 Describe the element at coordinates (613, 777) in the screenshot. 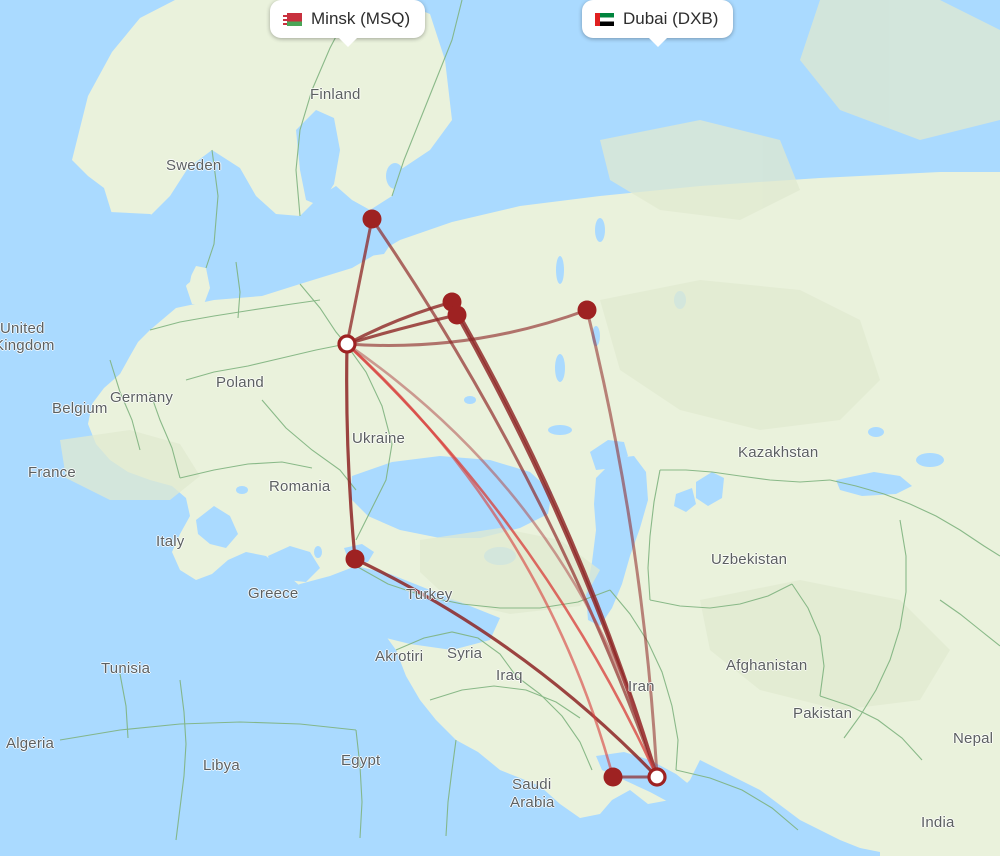

I see `airport-node-waypoint-gulf` at that location.